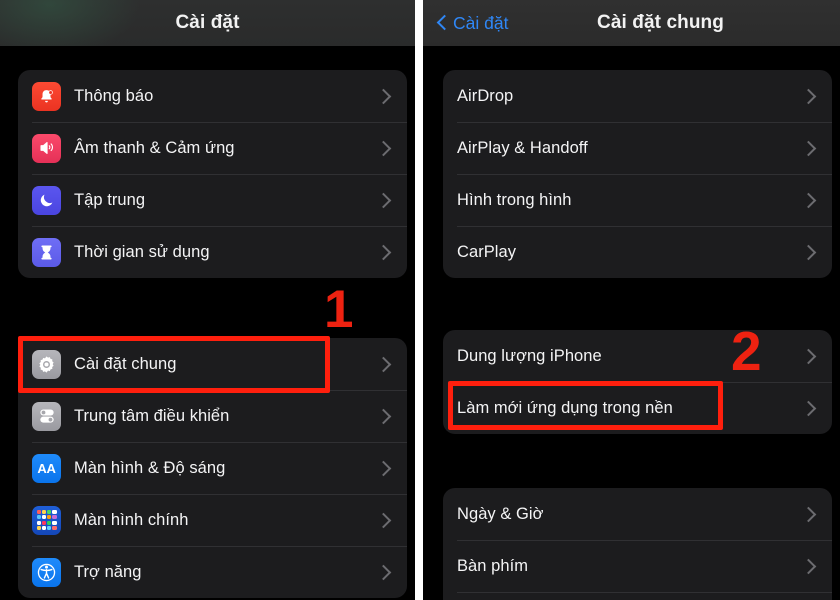 This screenshot has height=600, width=840. I want to click on general-row-keyboard: Bàn phím, so click(637, 566).